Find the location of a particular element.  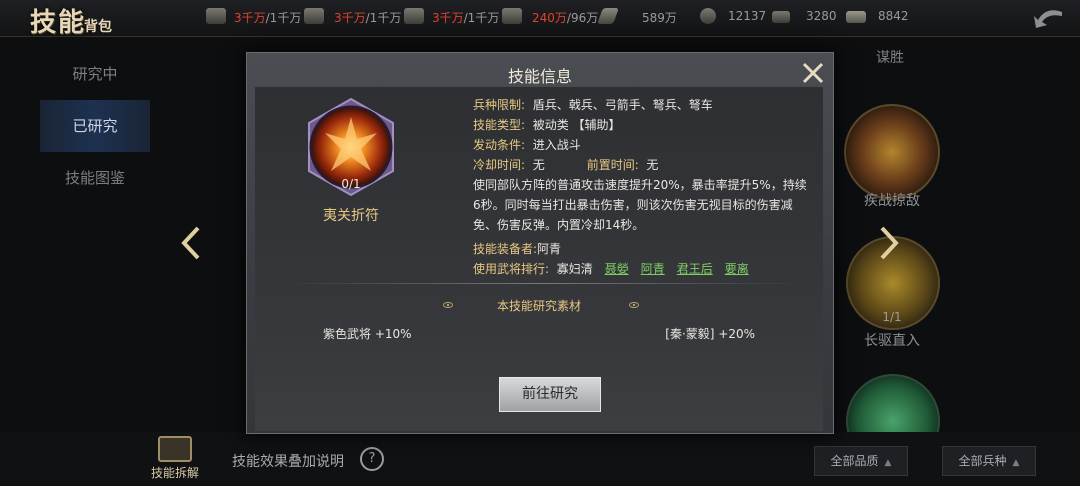

general-link: 君王后 is located at coordinates (695, 269).